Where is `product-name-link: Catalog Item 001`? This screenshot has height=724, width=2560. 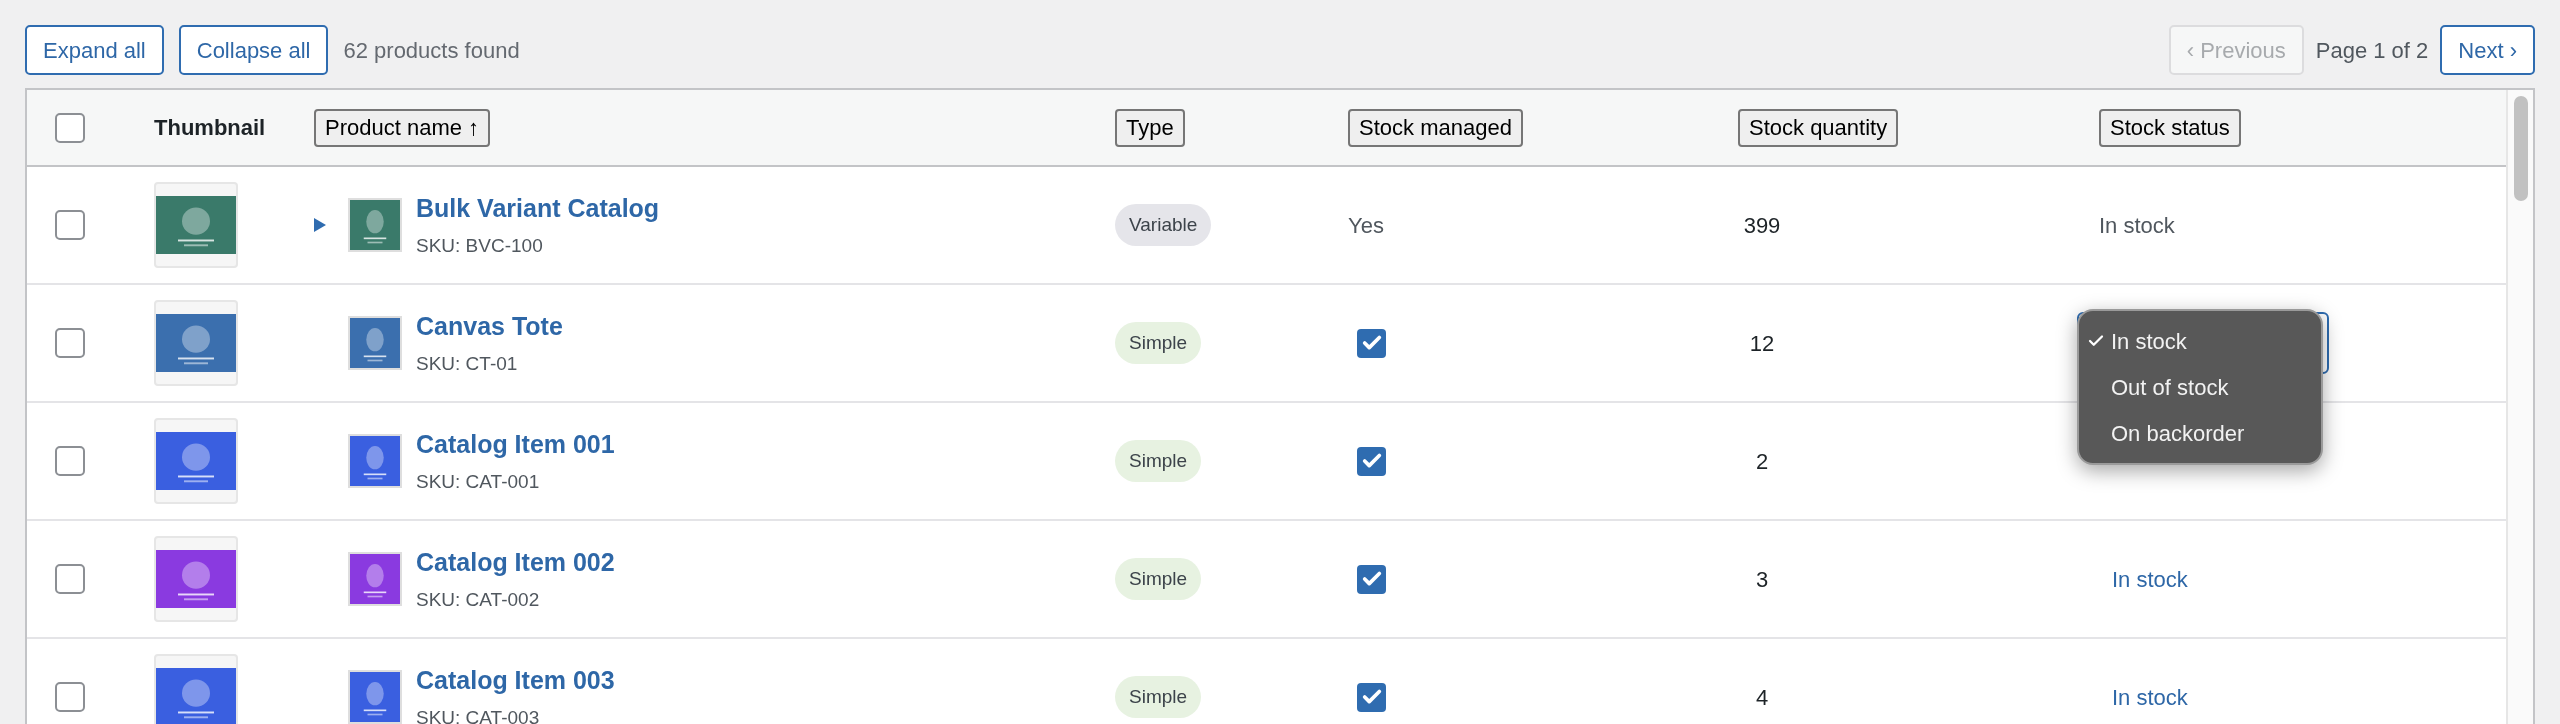 product-name-link: Catalog Item 001 is located at coordinates (515, 445).